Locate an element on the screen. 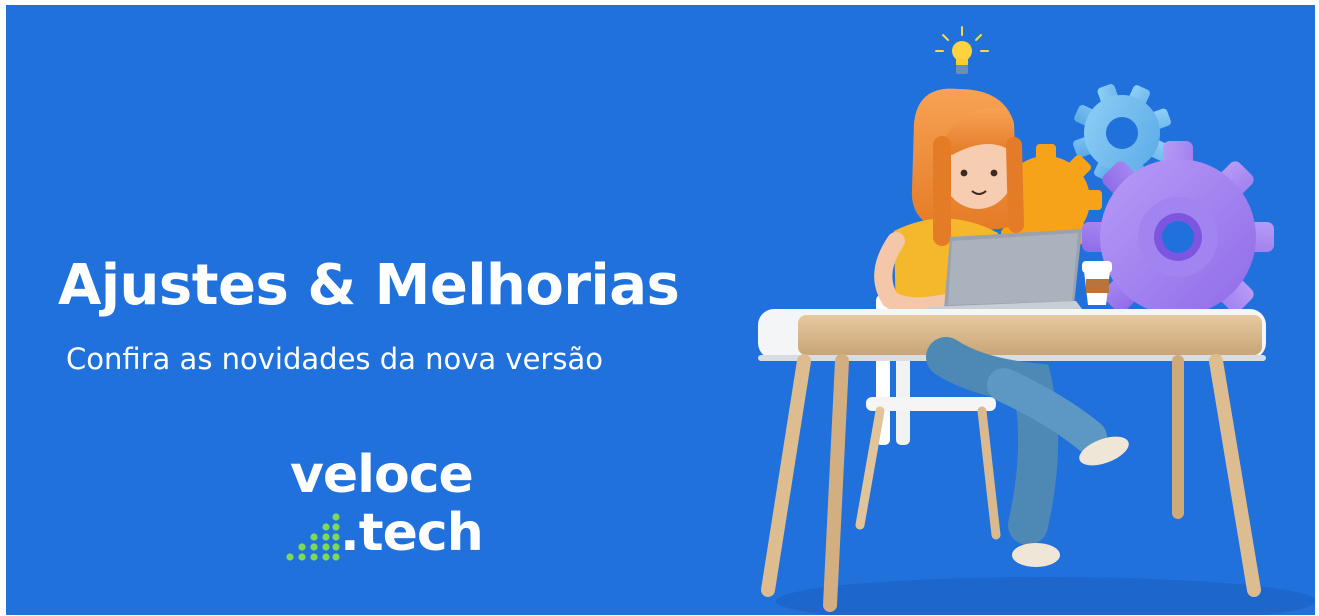 The image size is (1319, 616). subheadline: Confira as novidades da nova versão is located at coordinates (334, 359).